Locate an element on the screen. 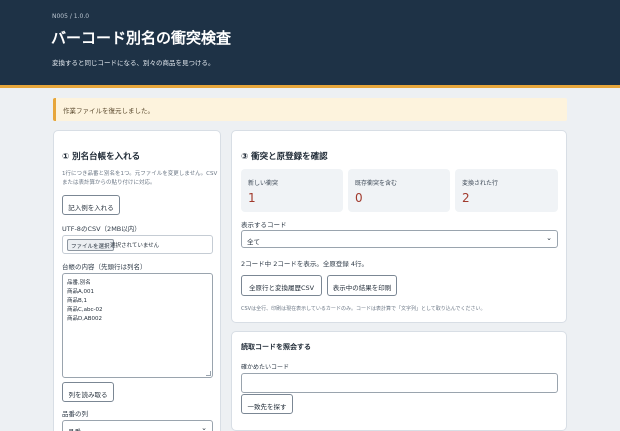  stat-label: 変換された行 is located at coordinates (480, 183).